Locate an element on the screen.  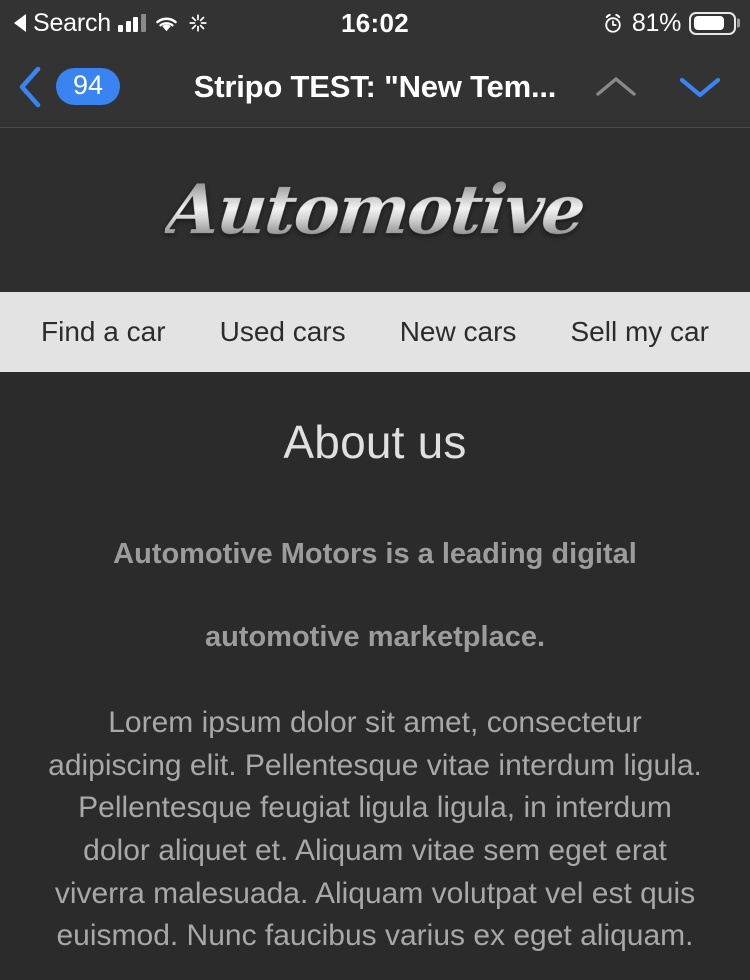
cellular-signal-icon is located at coordinates (132, 23).